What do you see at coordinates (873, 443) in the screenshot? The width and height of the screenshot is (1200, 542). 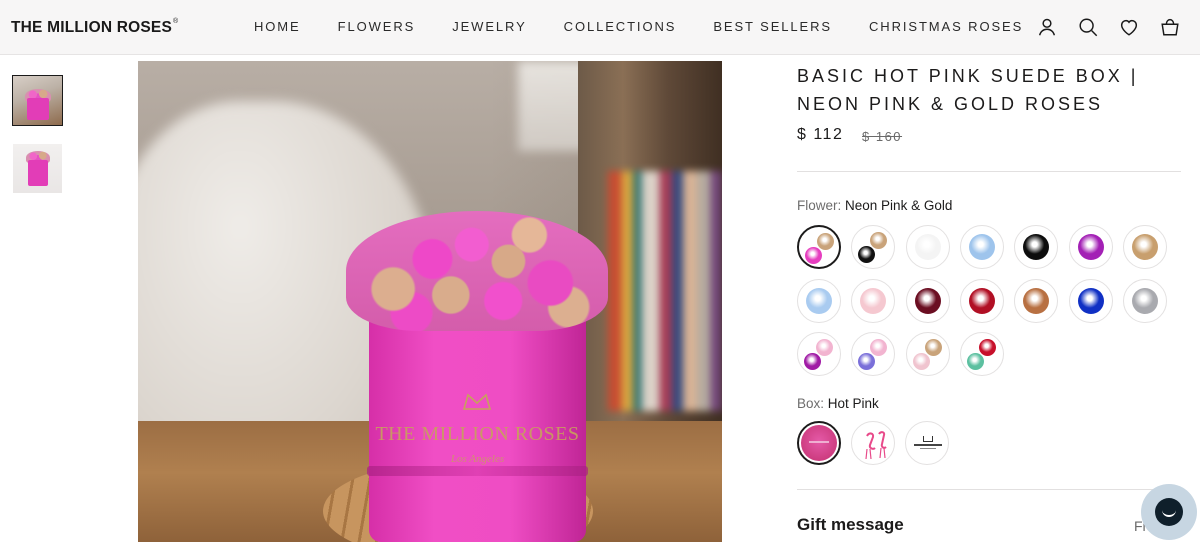 I see `box-swatch-flamingo` at bounding box center [873, 443].